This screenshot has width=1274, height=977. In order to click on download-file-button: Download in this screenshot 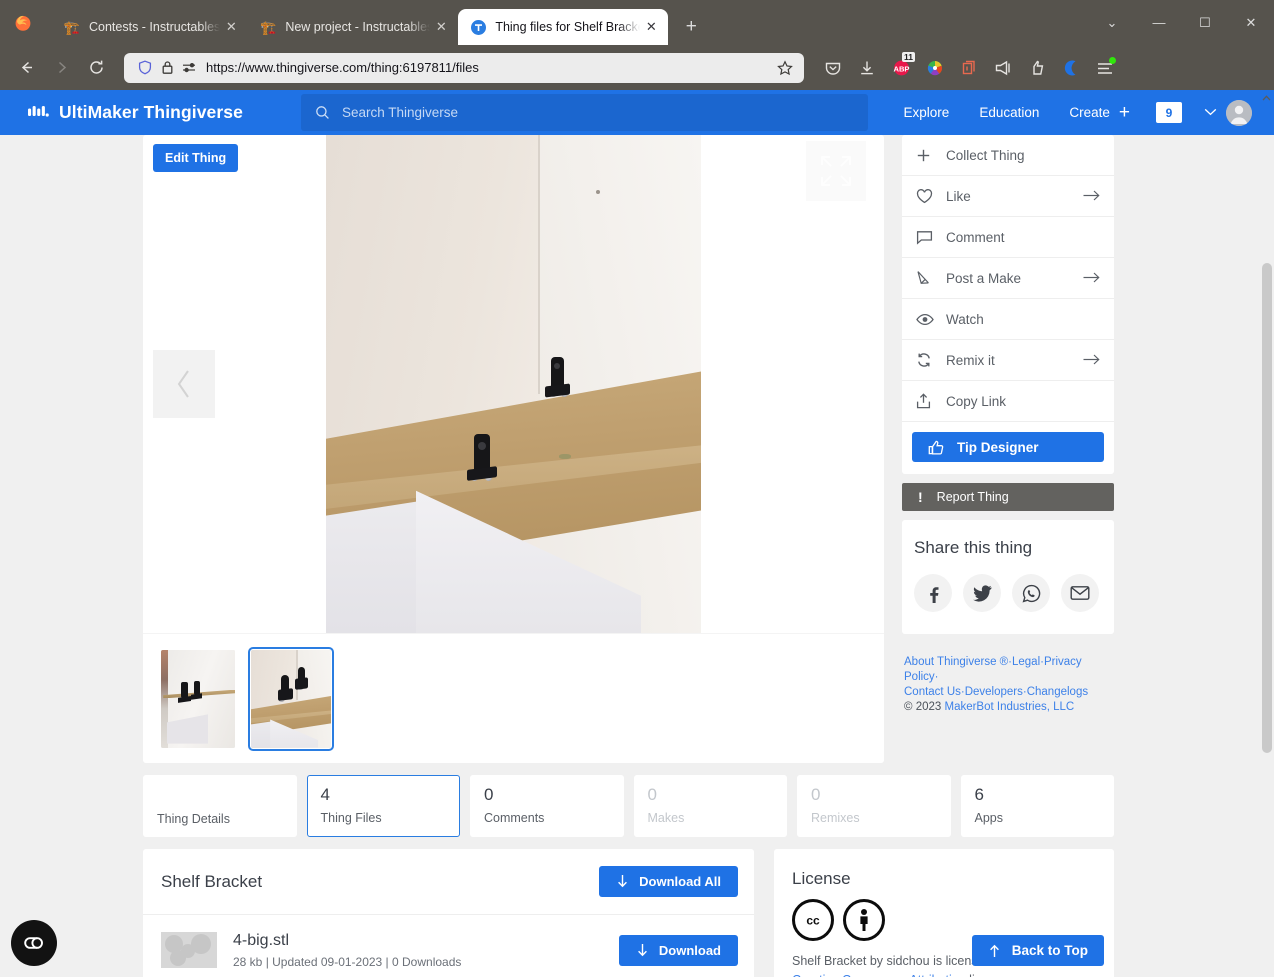, I will do `click(678, 950)`.